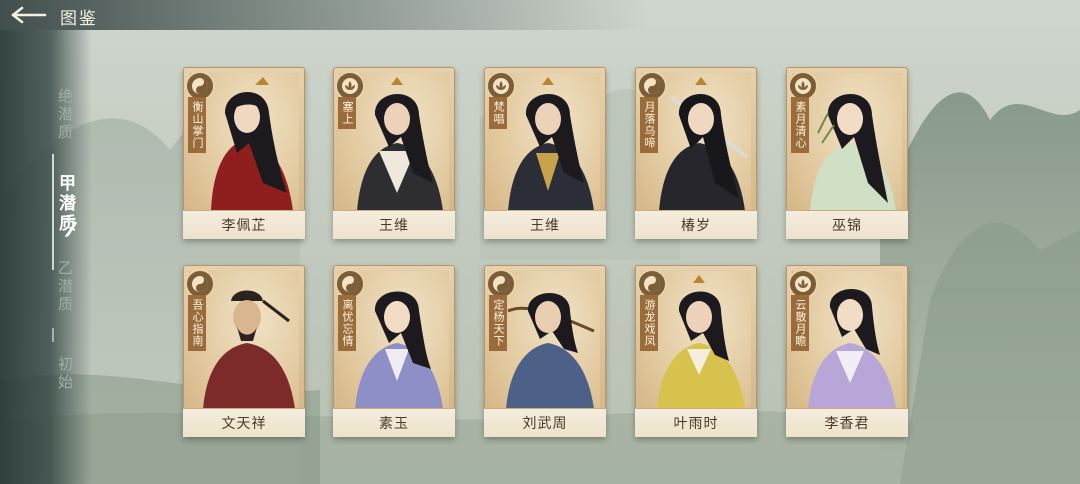 The width and height of the screenshot is (1080, 484). What do you see at coordinates (800, 323) in the screenshot?
I see `character-epithet: 云散月瞻` at bounding box center [800, 323].